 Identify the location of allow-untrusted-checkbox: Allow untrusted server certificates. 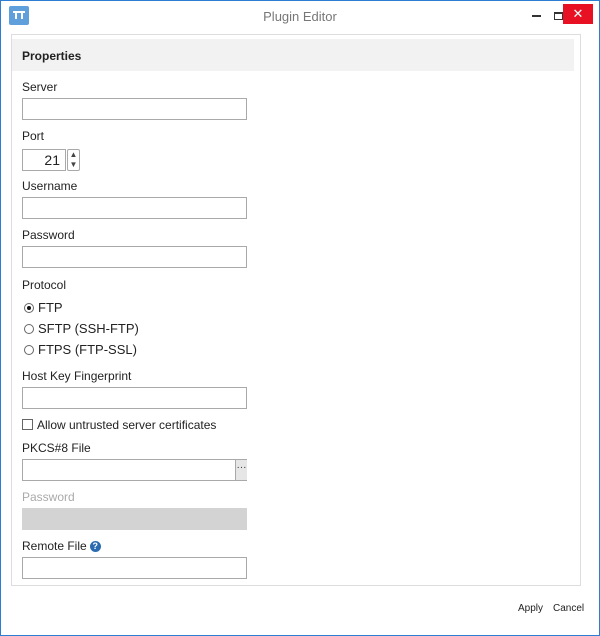
(119, 425).